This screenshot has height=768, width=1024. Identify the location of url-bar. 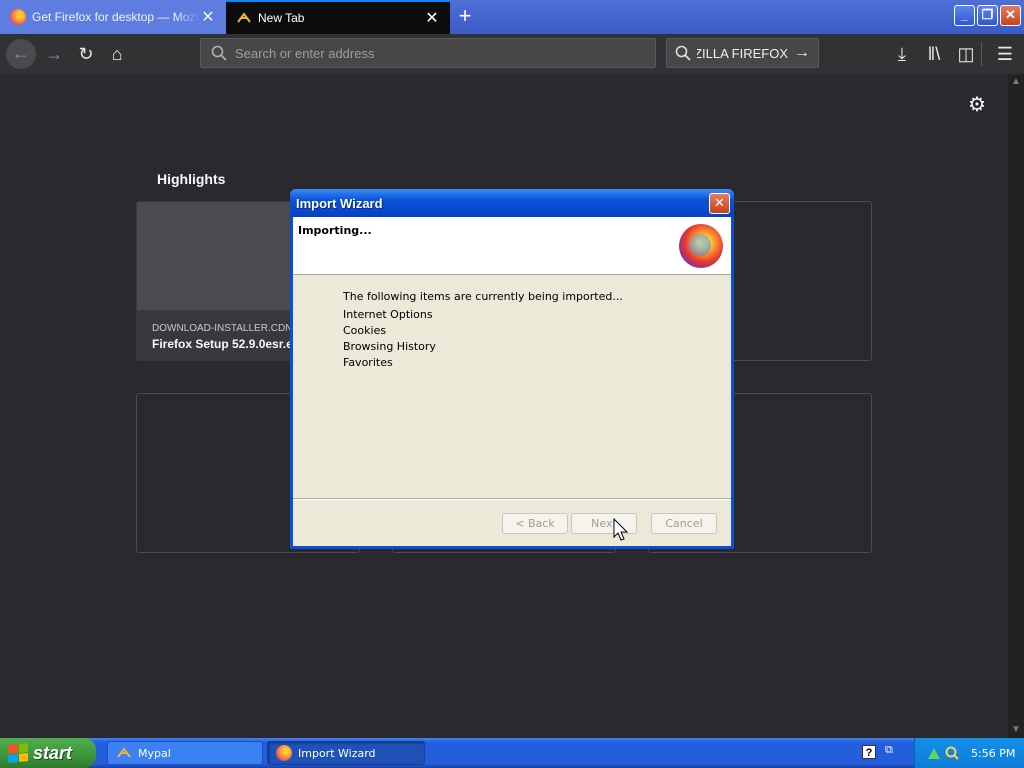
(428, 53).